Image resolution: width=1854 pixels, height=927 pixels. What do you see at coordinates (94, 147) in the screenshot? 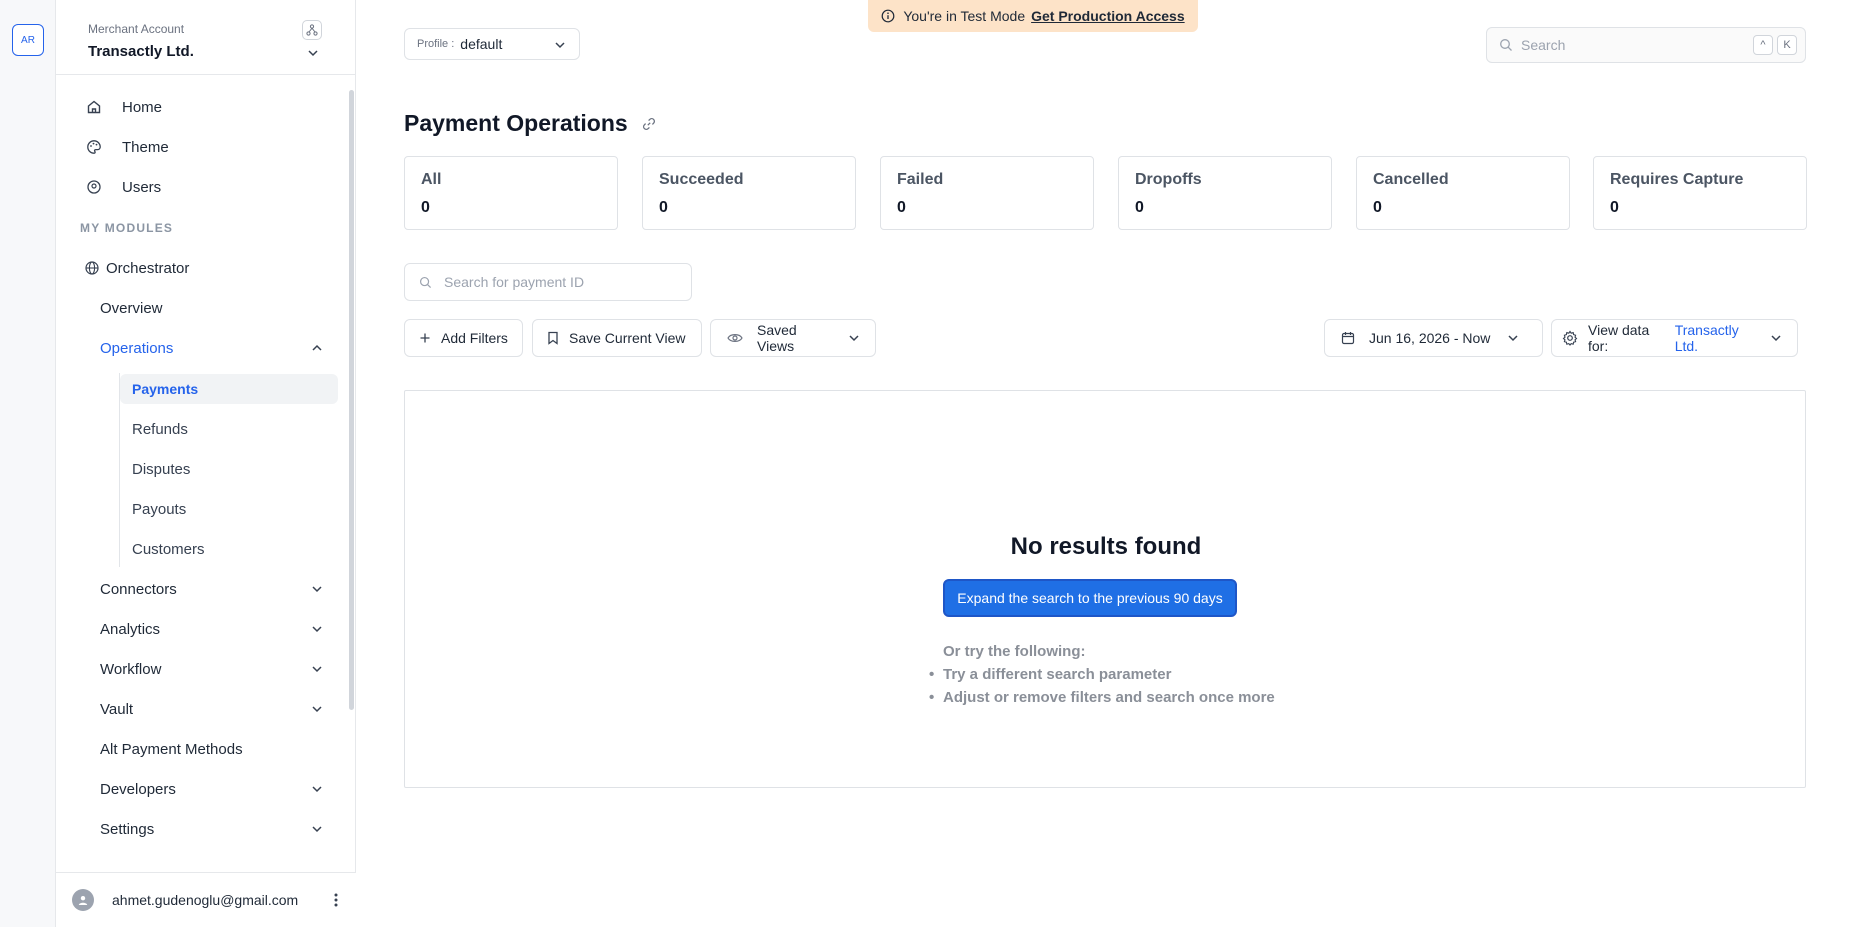
I see `palette-icon` at bounding box center [94, 147].